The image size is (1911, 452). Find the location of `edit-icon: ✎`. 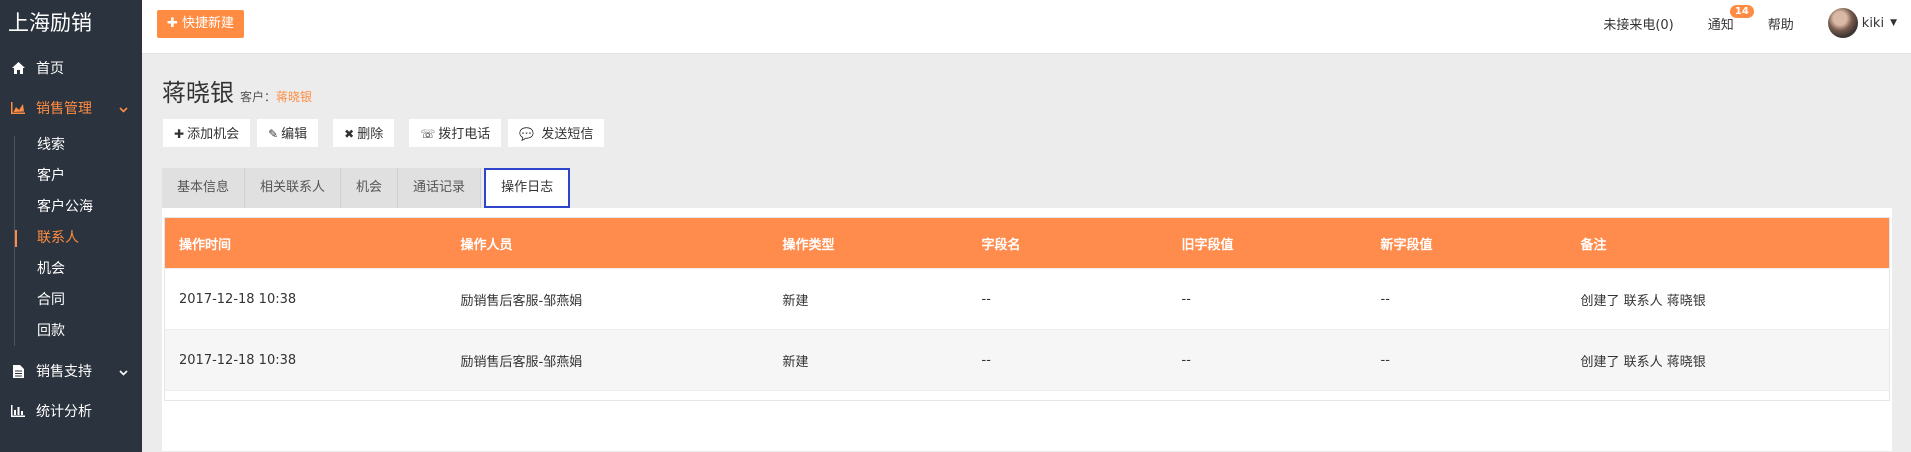

edit-icon: ✎ is located at coordinates (273, 134).